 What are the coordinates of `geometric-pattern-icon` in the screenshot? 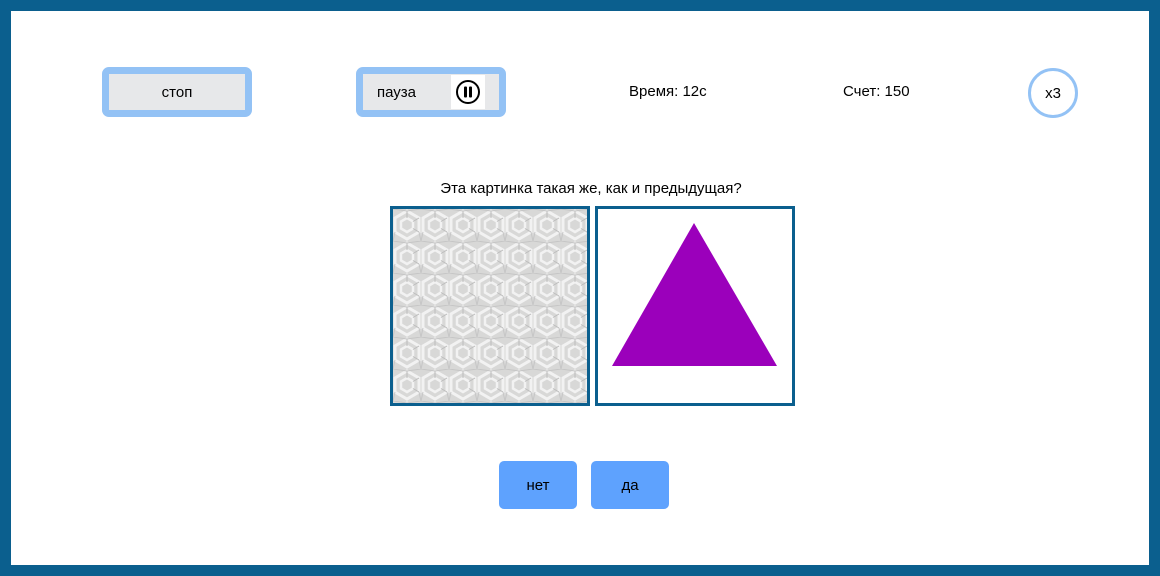 It's located at (490, 306).